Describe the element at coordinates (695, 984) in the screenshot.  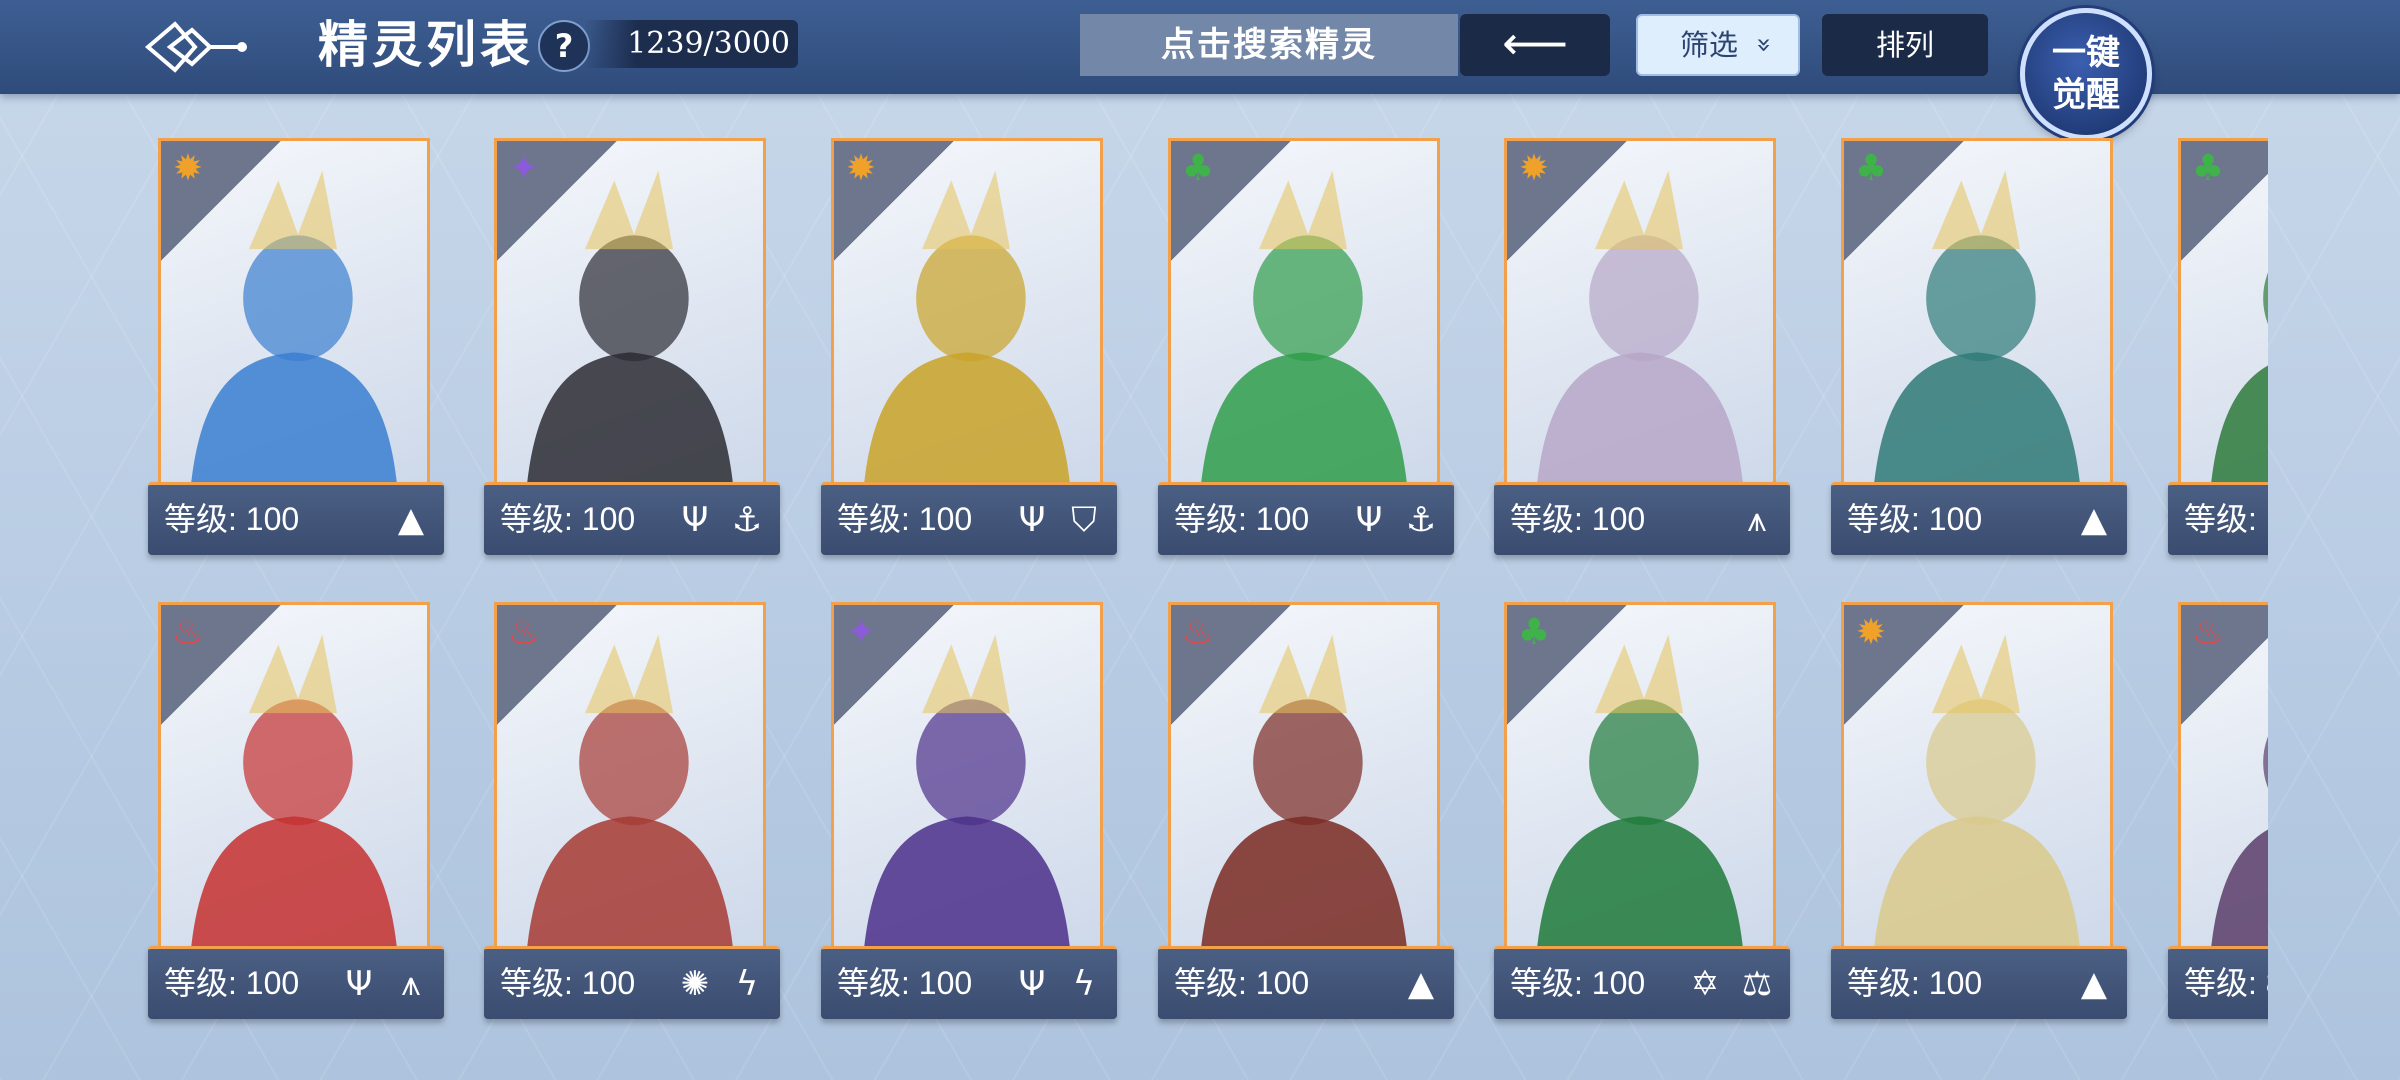
I see `swirl-skill-icon: ✺` at that location.